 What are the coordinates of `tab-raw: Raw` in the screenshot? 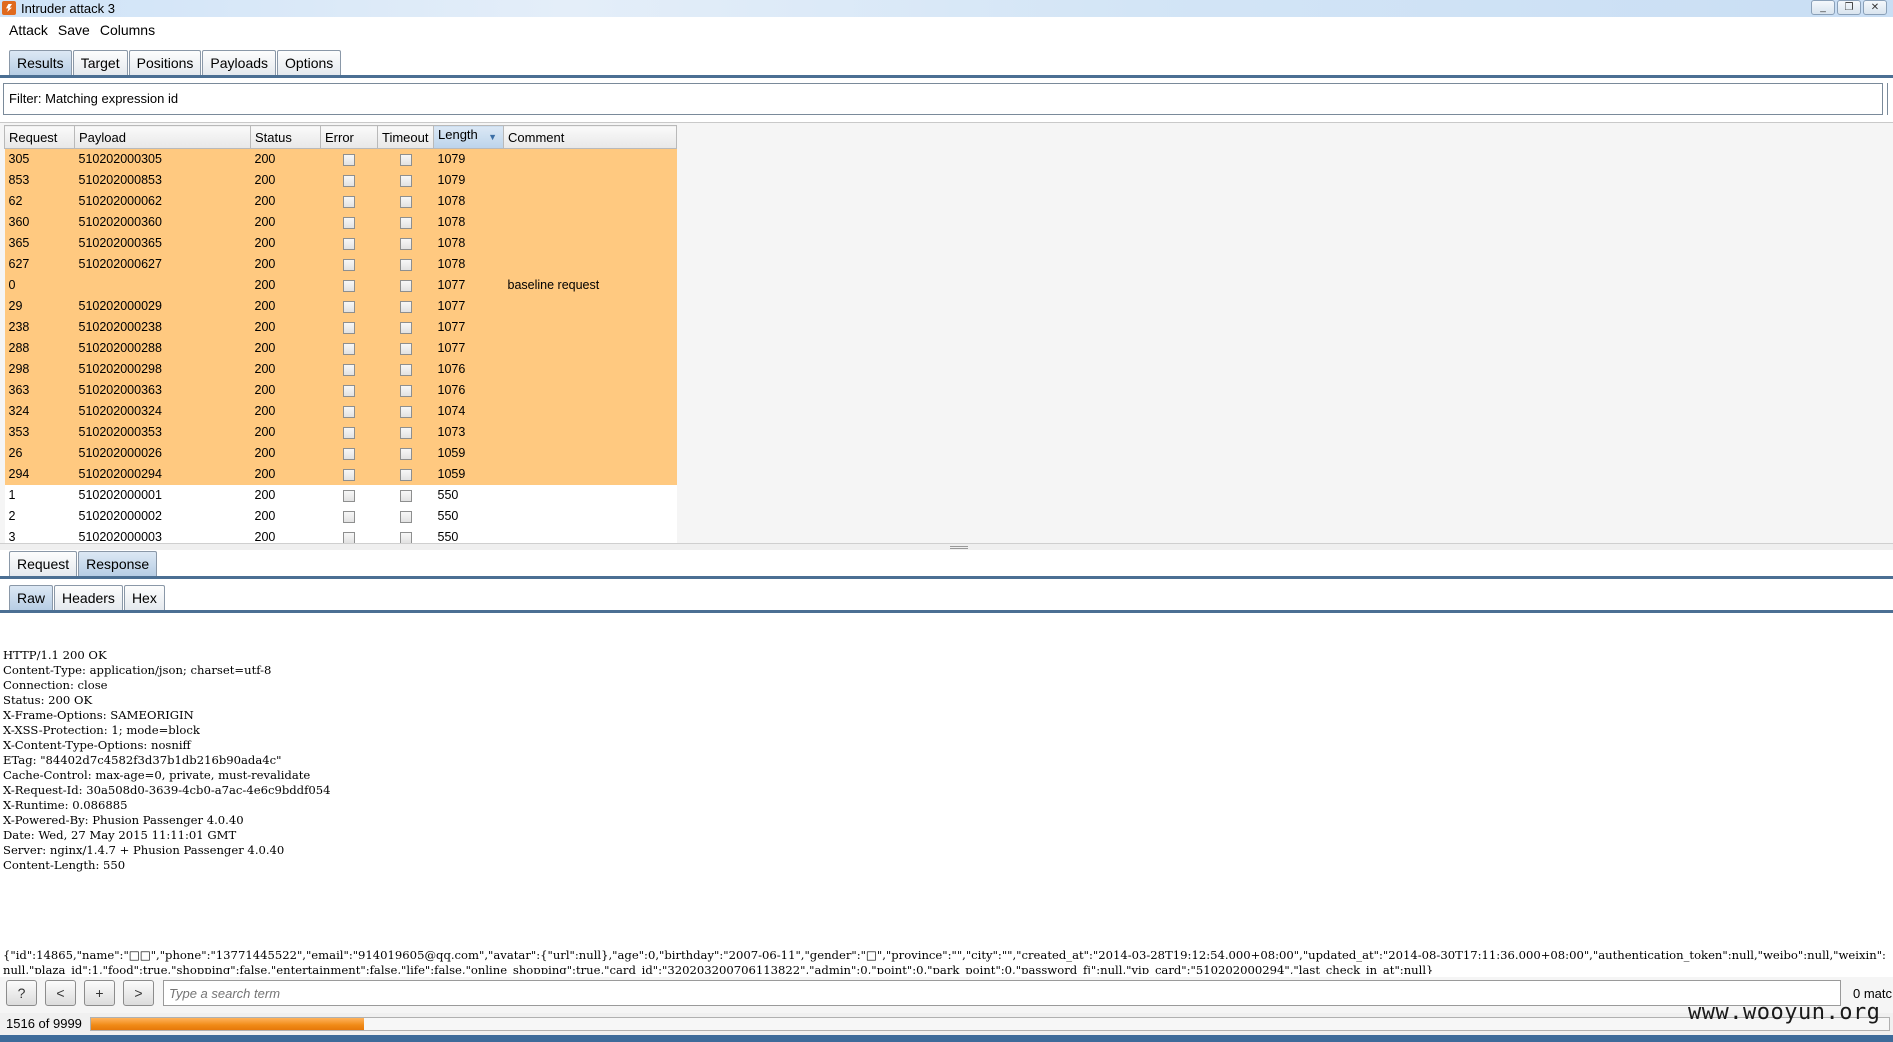 It's located at (31, 597).